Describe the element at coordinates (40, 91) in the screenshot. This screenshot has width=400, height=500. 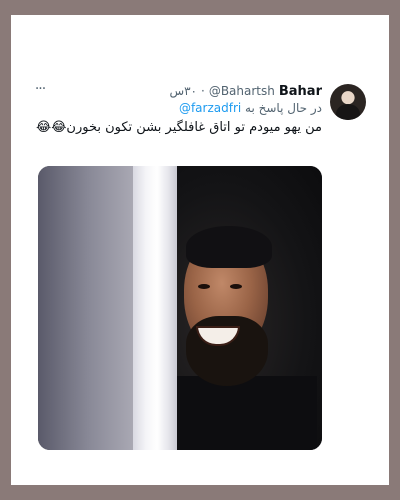
I see `more-options-icon: ···` at that location.